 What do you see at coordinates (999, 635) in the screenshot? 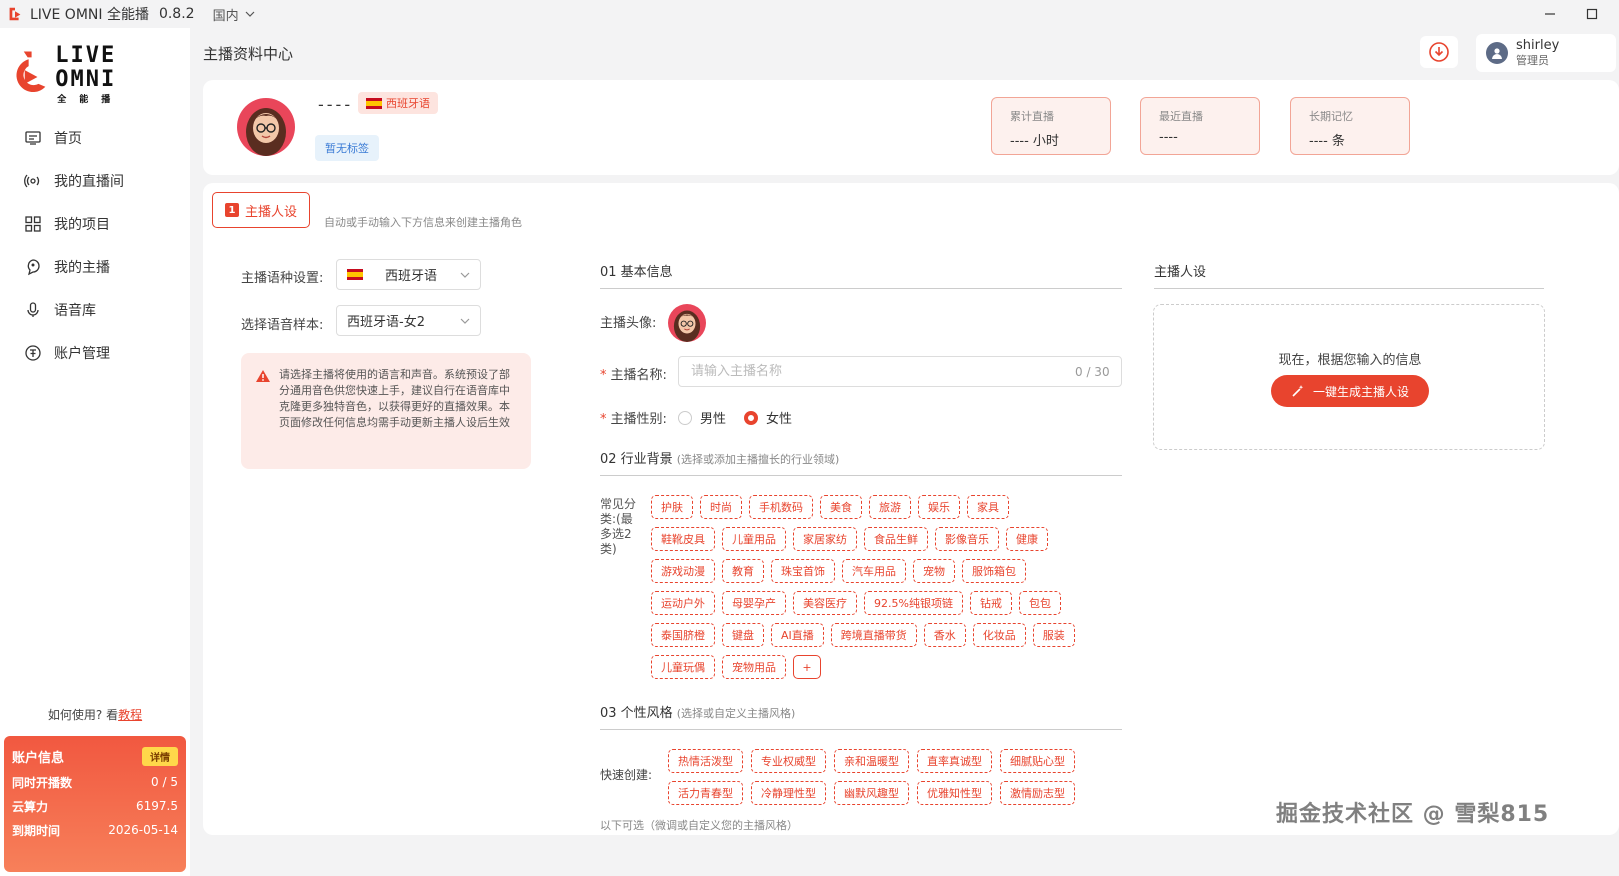
I see `industry-tag: 化妆品` at bounding box center [999, 635].